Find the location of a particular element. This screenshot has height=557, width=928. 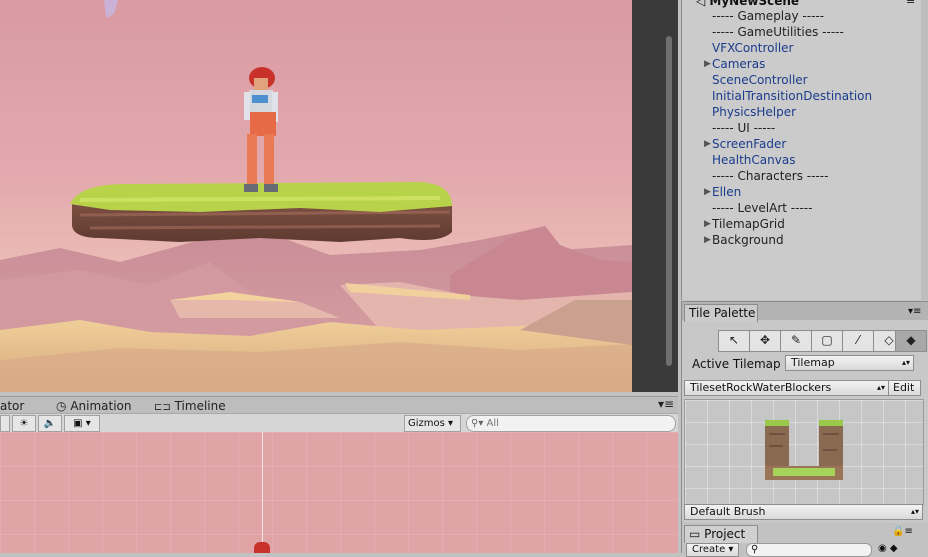

tab-tile-palette: Tile Palette is located at coordinates (721, 313).